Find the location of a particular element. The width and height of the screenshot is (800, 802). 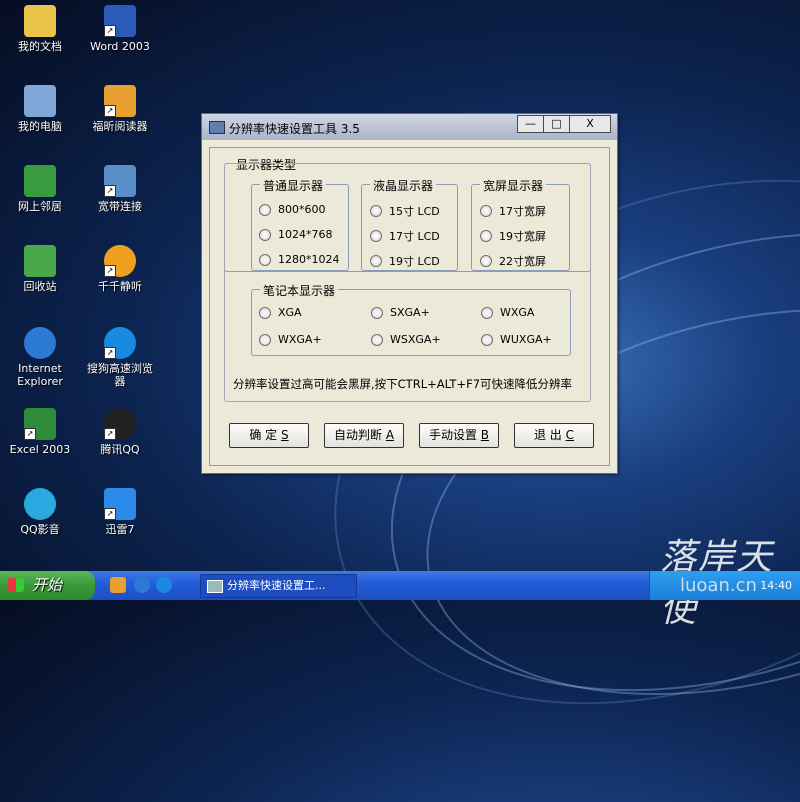

outer-frame is located at coordinates (407, 282).